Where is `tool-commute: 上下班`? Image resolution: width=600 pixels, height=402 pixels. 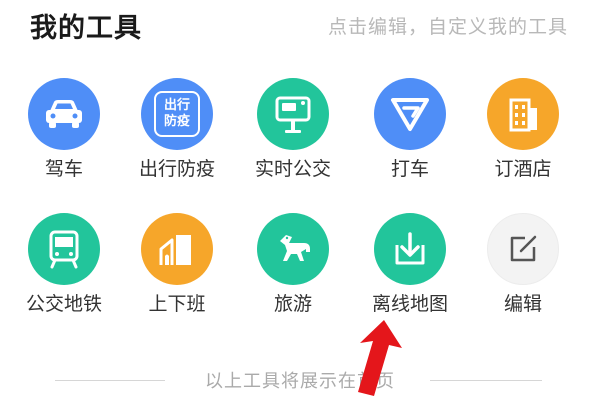 tool-commute: 上下班 is located at coordinates (177, 273).